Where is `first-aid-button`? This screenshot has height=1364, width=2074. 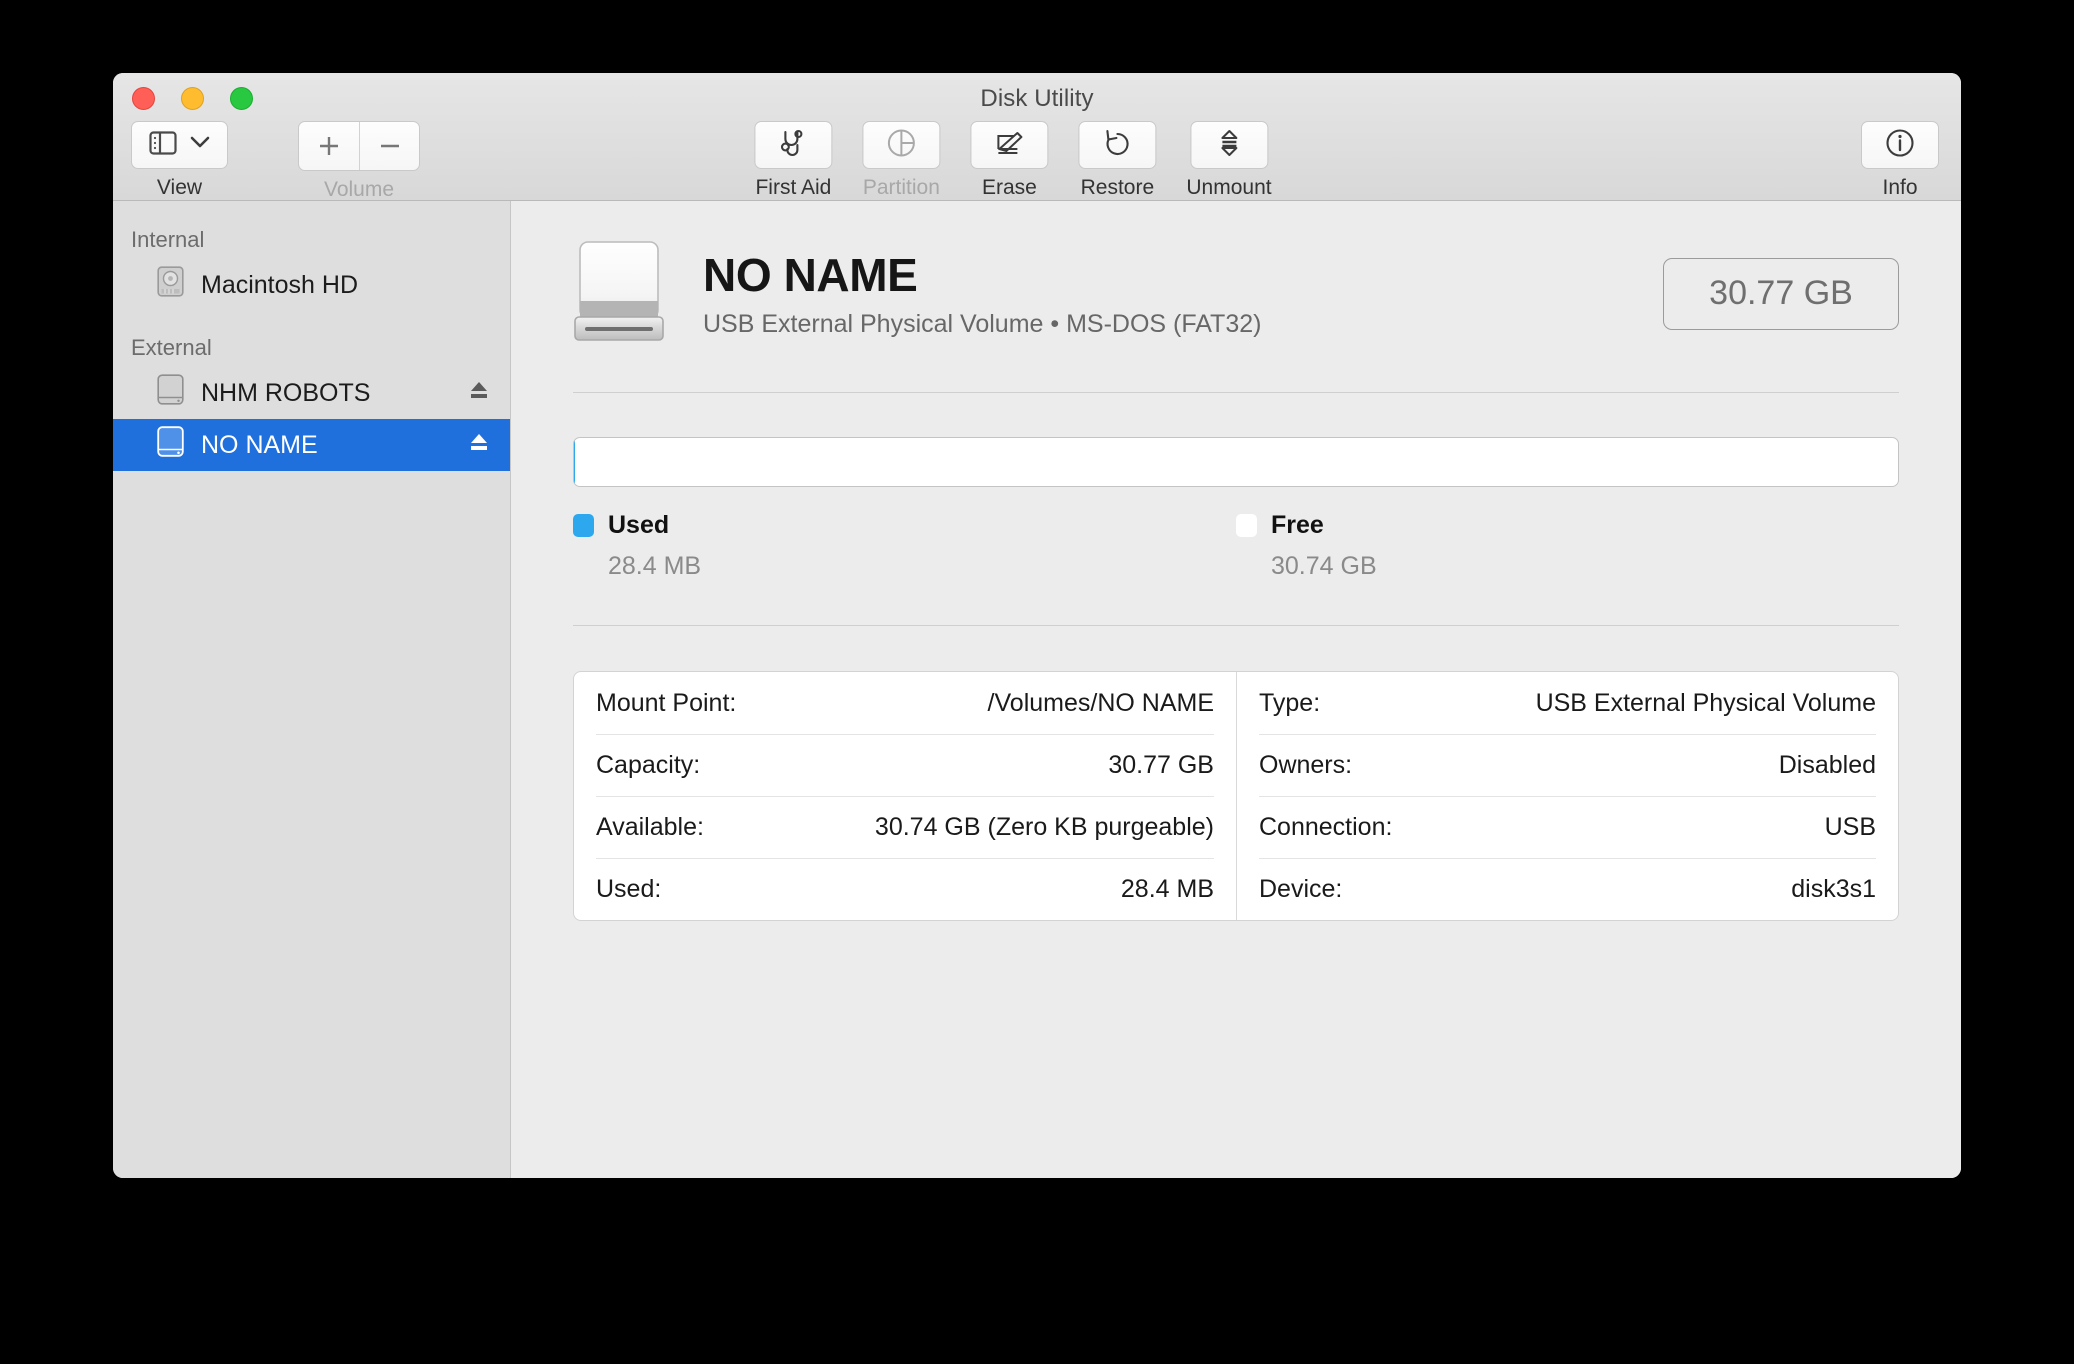 first-aid-button is located at coordinates (793, 145).